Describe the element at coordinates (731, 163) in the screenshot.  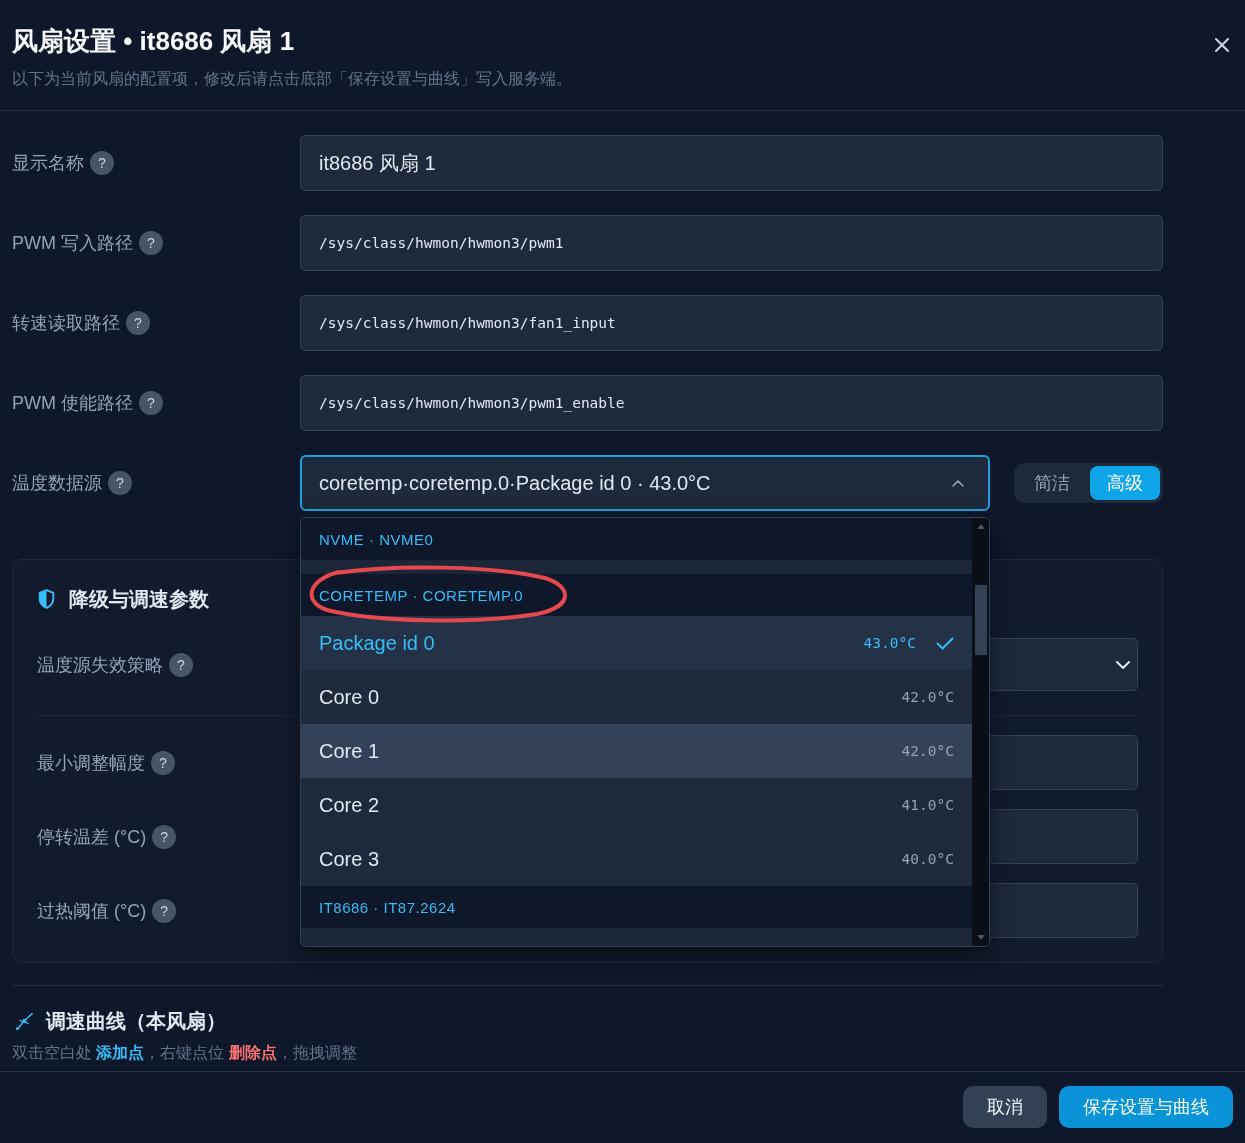
I see `text-field: it8686 风扇 1` at that location.